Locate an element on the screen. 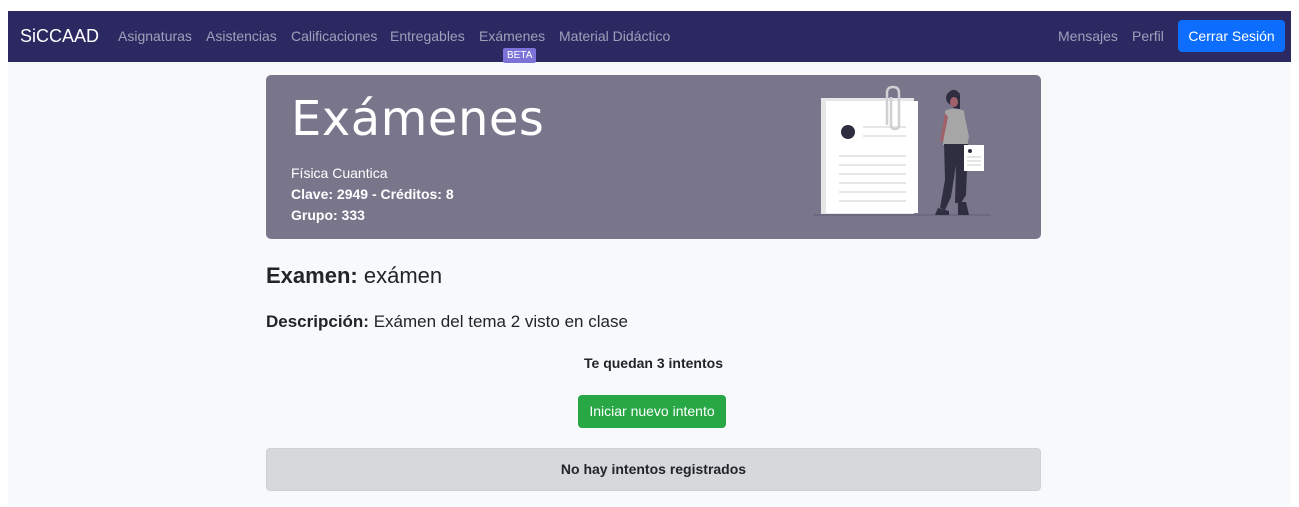  start-new-attempt-button: Iniciar nuevo intento is located at coordinates (652, 411).